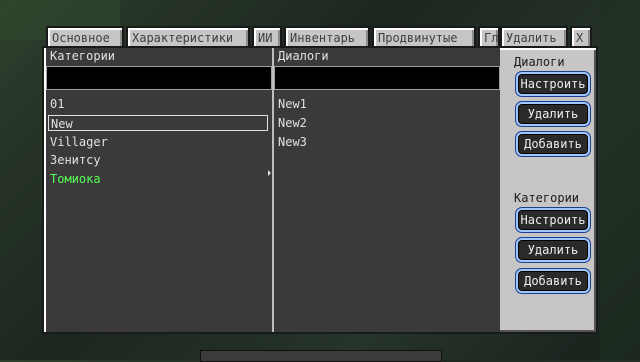 The width and height of the screenshot is (640, 362). I want to click on category-item: Villager, so click(78, 142).